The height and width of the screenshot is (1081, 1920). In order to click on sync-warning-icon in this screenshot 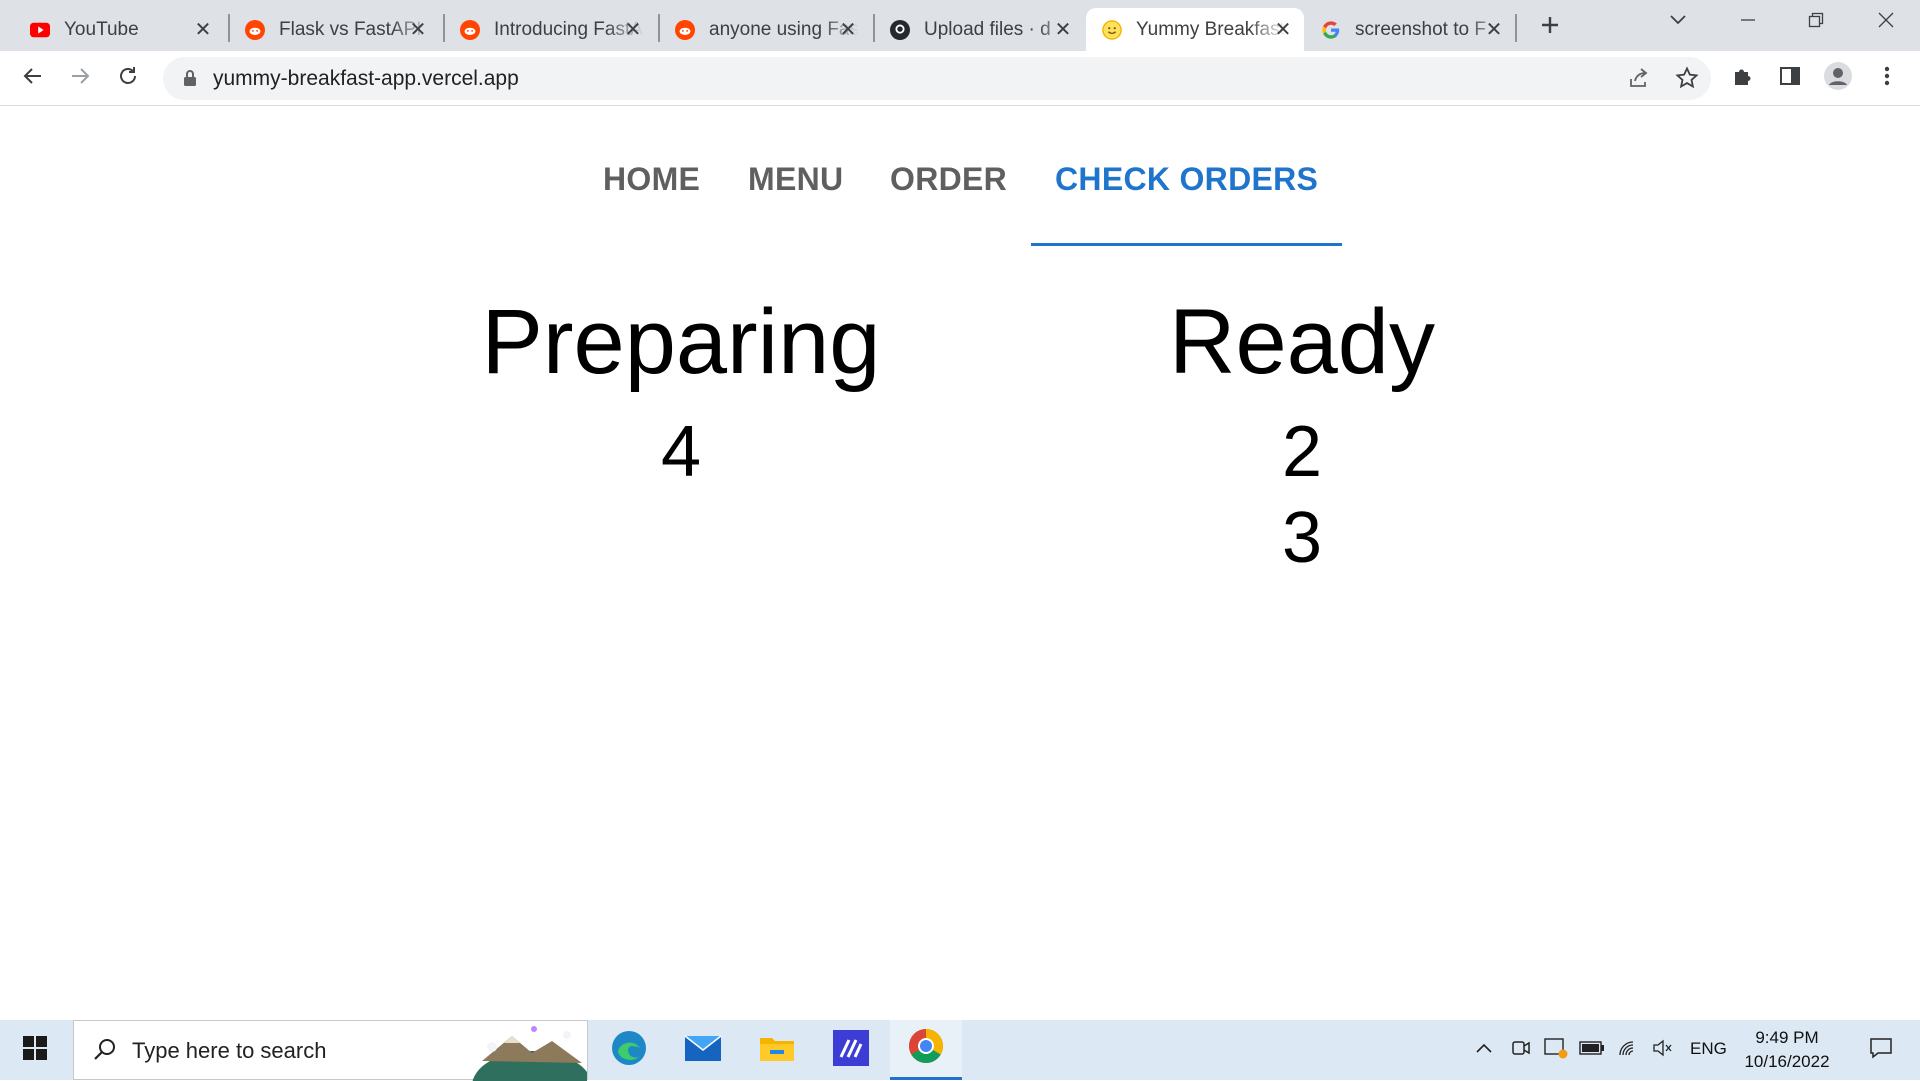, I will do `click(1556, 1050)`.